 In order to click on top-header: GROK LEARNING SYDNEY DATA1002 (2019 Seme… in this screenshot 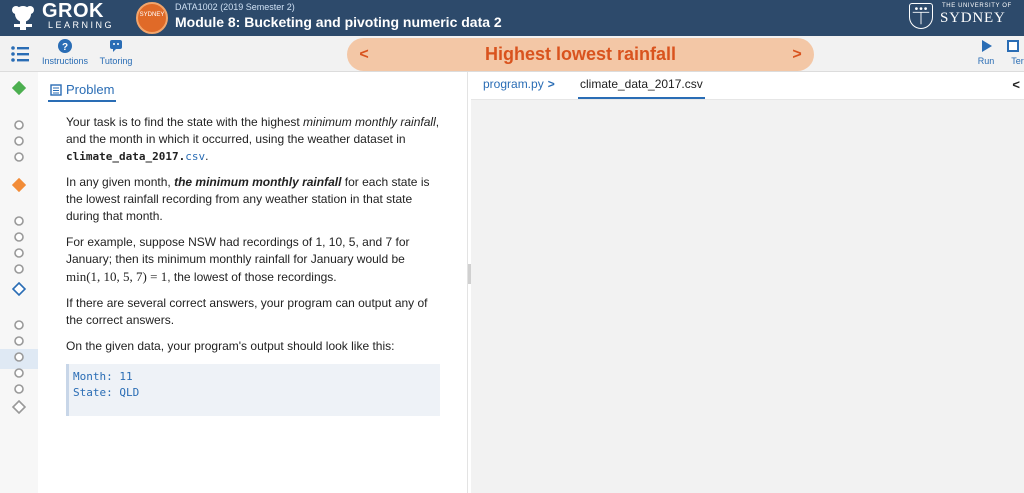, I will do `click(512, 18)`.